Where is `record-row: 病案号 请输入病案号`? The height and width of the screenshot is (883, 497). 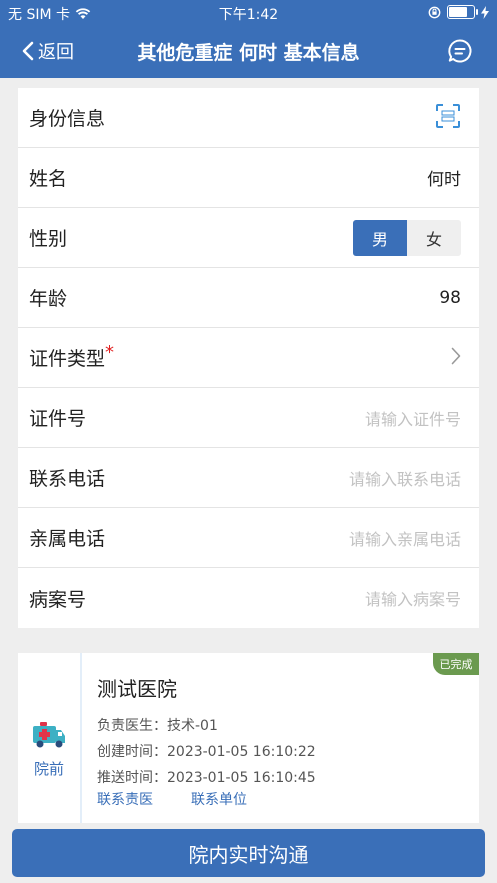 record-row: 病案号 请输入病案号 is located at coordinates (248, 598).